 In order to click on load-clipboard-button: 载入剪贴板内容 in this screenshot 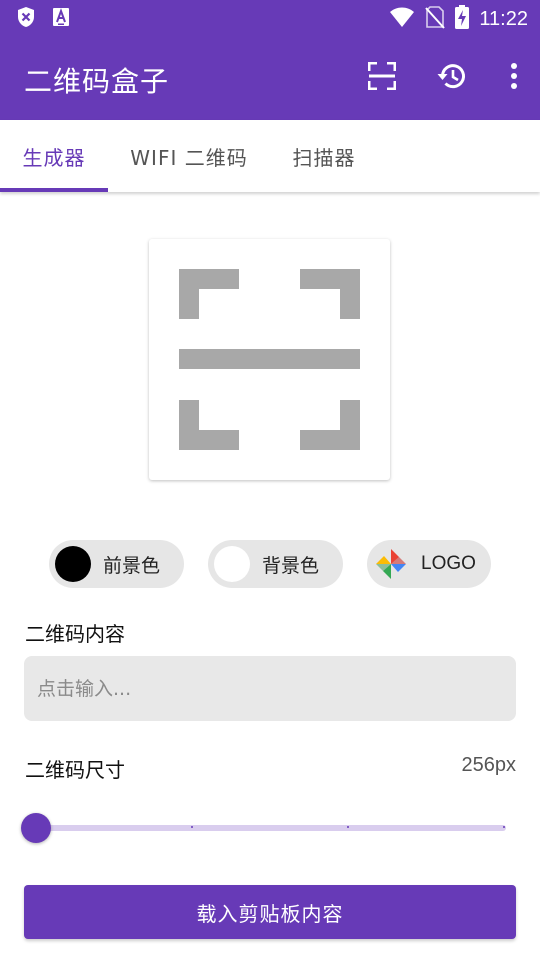, I will do `click(270, 912)`.